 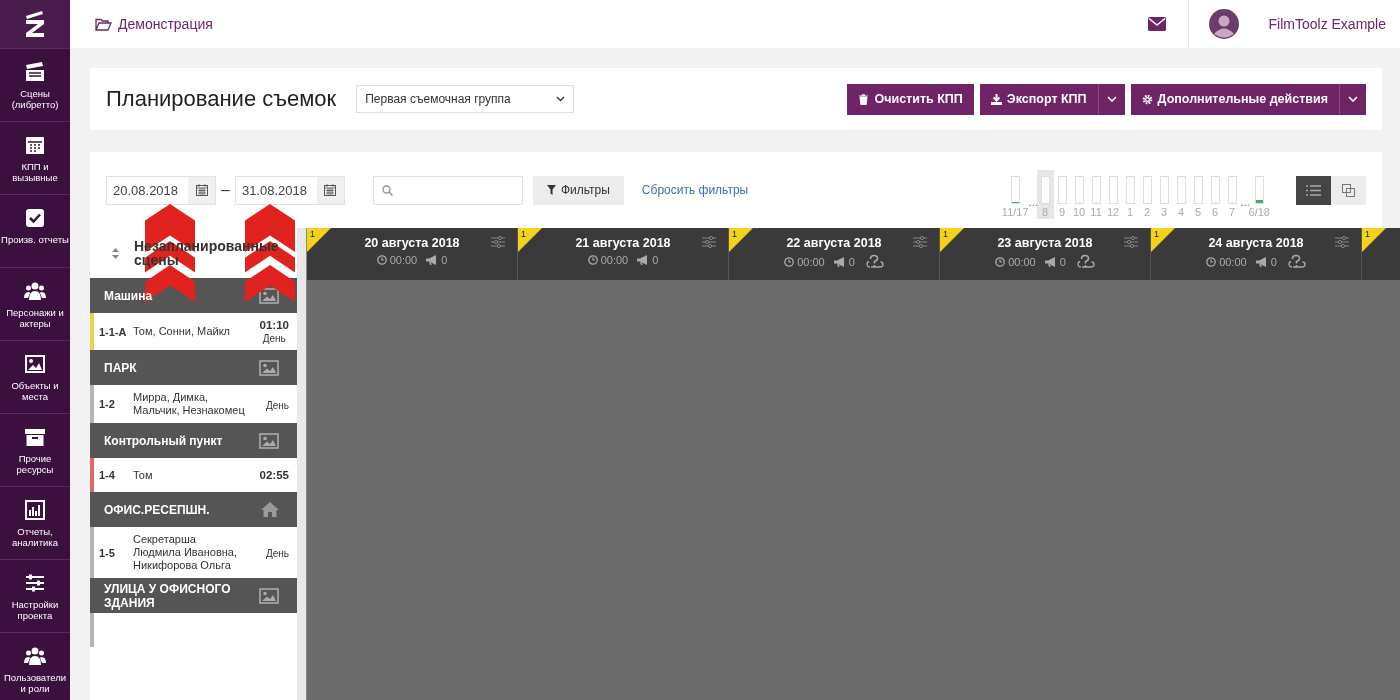 What do you see at coordinates (1256, 243) in the screenshot?
I see `day-date: 24 августа 2018` at bounding box center [1256, 243].